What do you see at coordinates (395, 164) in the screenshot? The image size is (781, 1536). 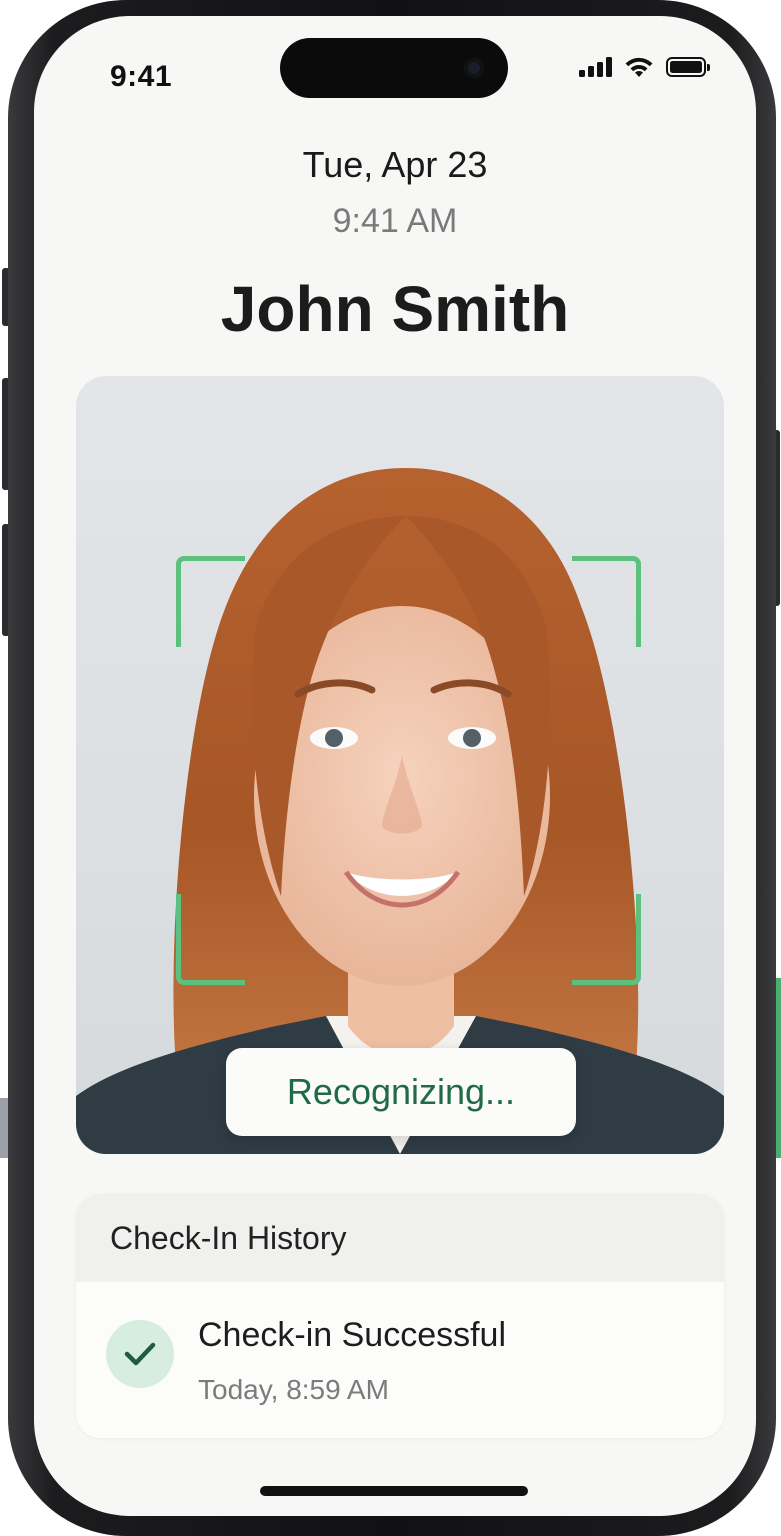 I see `current-date: Tue, Apr 23` at bounding box center [395, 164].